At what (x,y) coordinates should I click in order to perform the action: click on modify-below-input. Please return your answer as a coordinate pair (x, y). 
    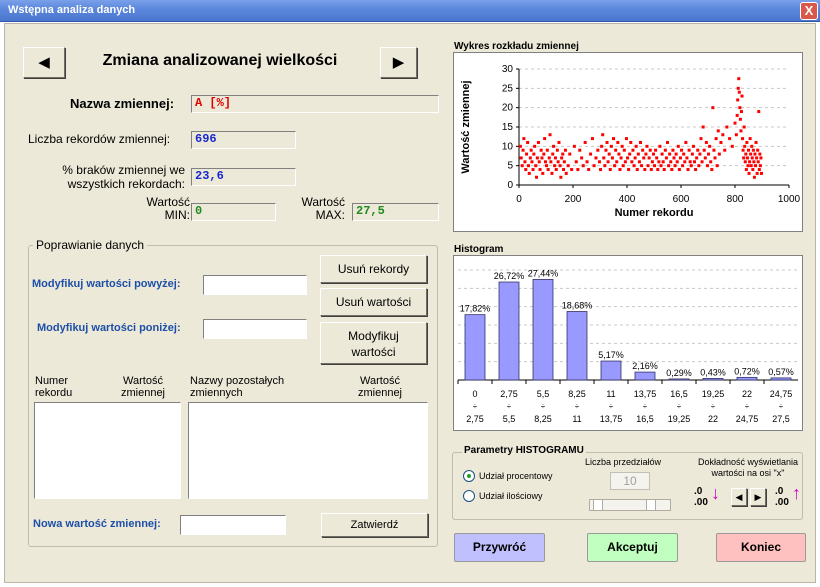
    Looking at the image, I should click on (255, 329).